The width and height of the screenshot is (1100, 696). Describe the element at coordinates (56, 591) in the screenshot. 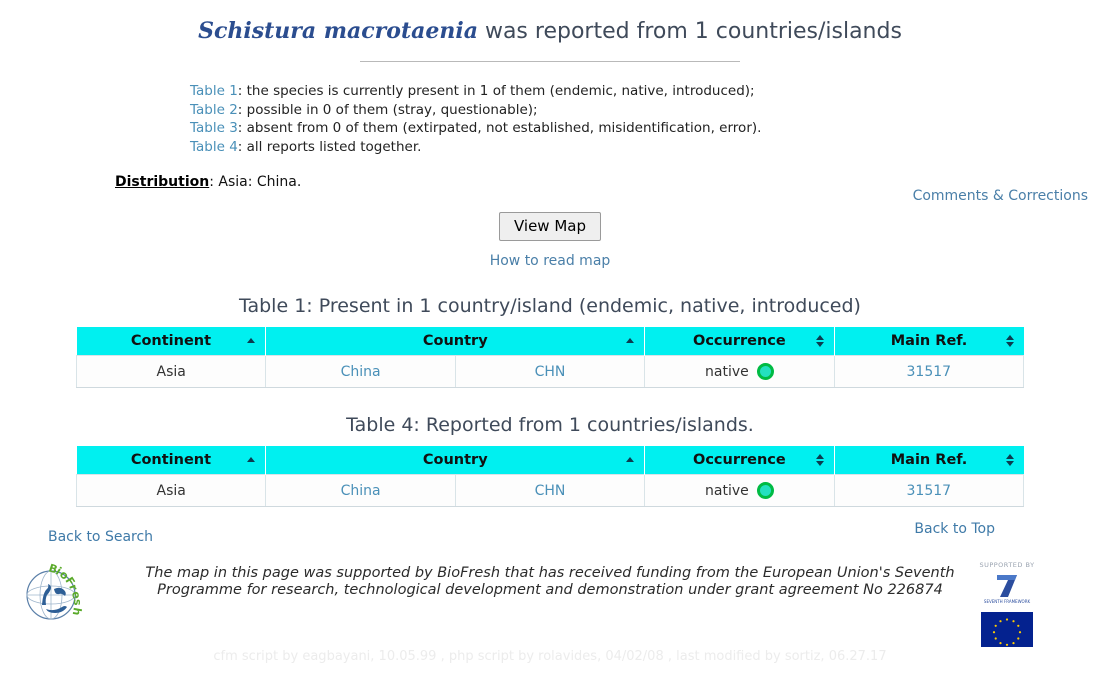

I see `biofresh-logo: B i o F r e s h` at that location.